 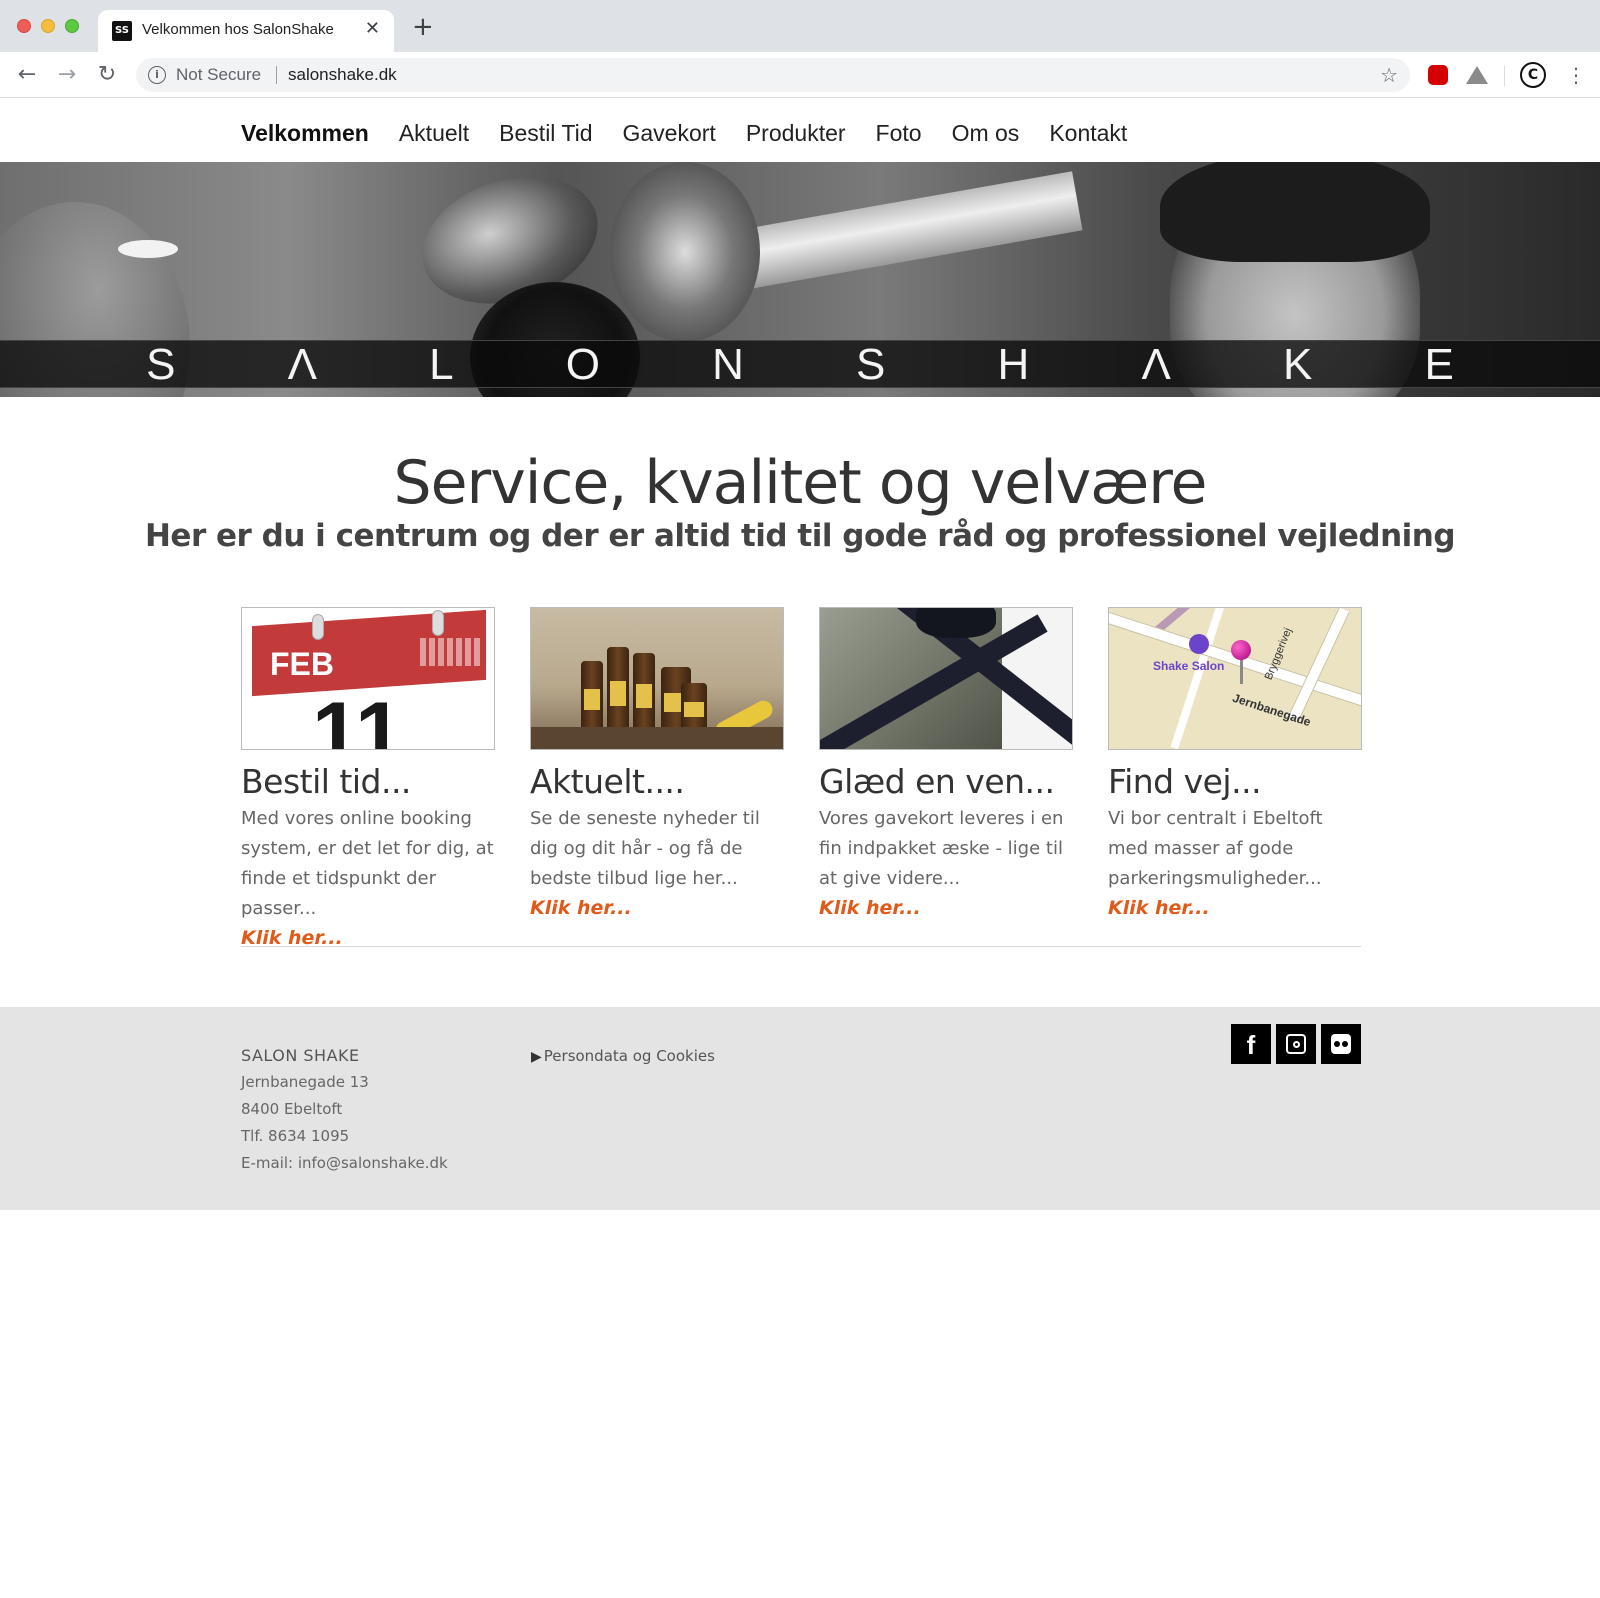 What do you see at coordinates (669, 133) in the screenshot?
I see `nav-item-gavekort: Gavekort` at bounding box center [669, 133].